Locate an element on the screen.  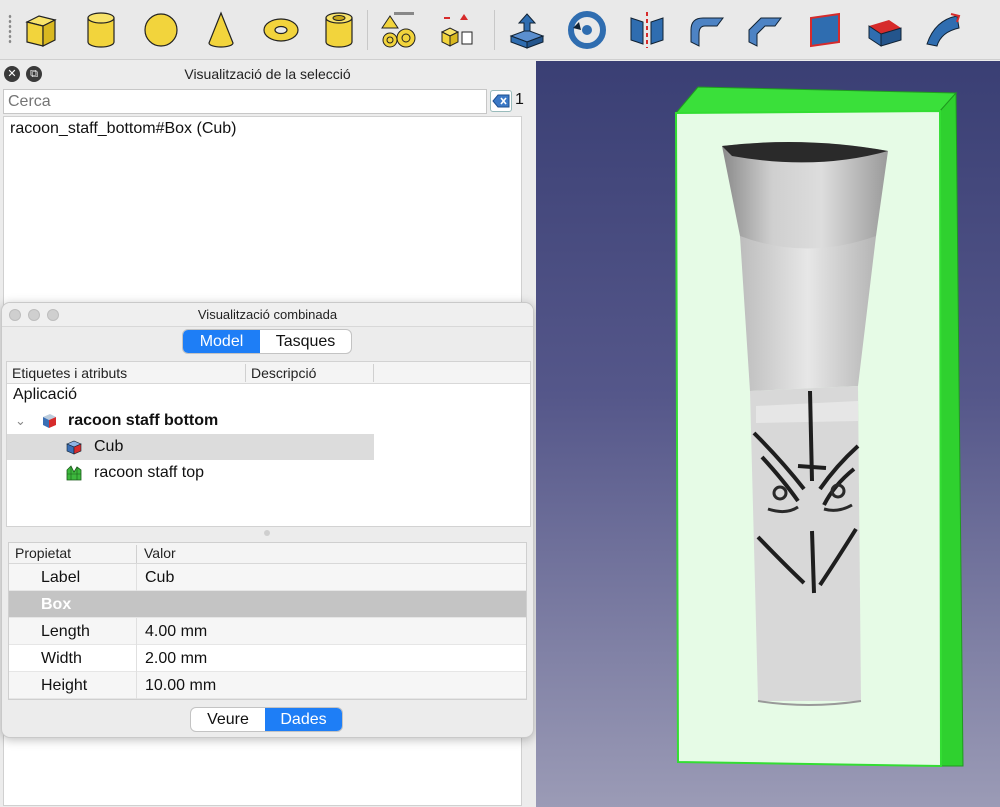
tab-veure: Veure is located at coordinates (228, 719).